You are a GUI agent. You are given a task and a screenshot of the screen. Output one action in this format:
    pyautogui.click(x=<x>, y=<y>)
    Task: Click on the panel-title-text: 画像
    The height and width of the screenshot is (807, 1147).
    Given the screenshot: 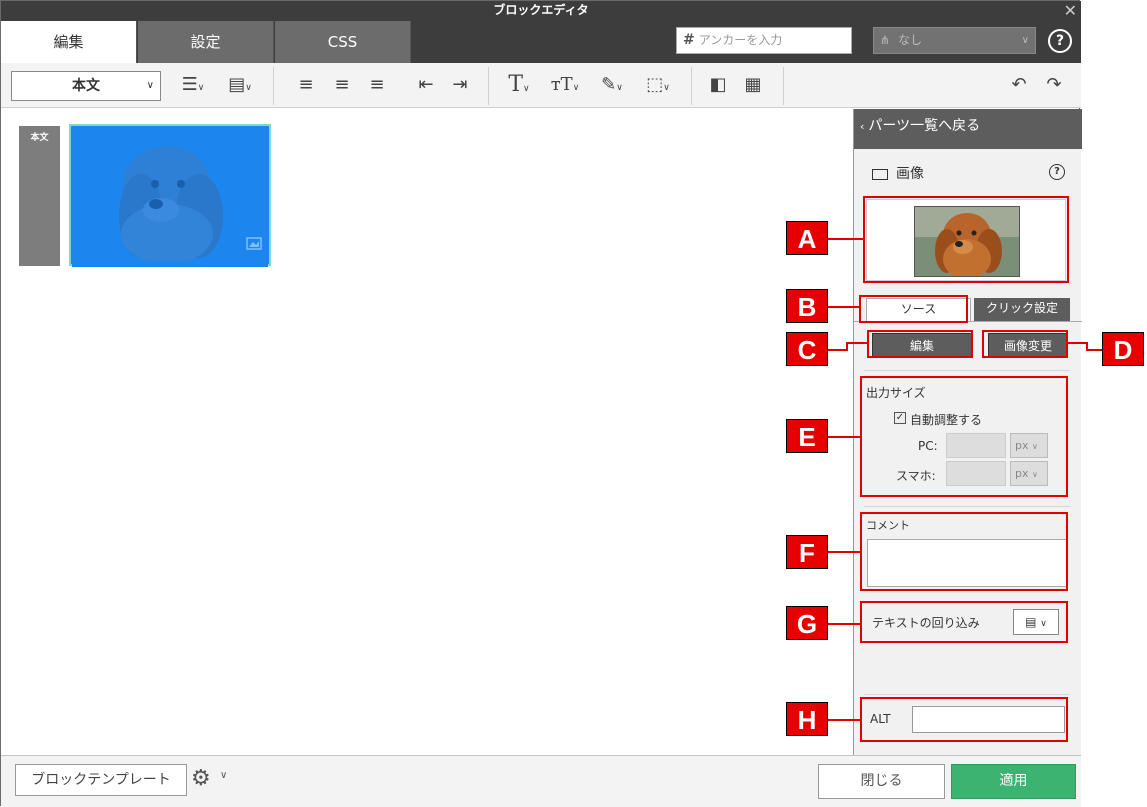 What is the action you would take?
    pyautogui.click(x=910, y=174)
    